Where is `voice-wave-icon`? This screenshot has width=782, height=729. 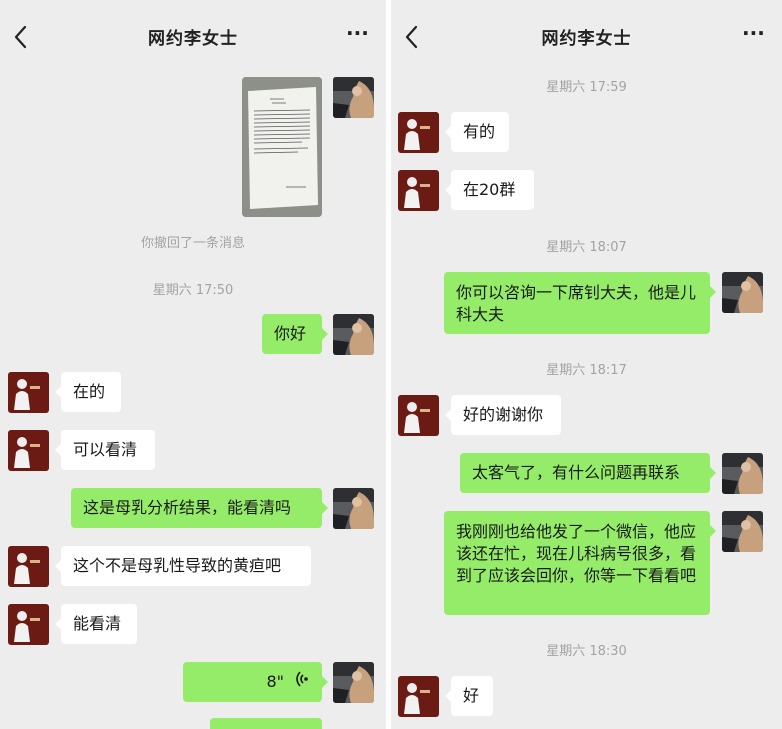 voice-wave-icon is located at coordinates (302, 682).